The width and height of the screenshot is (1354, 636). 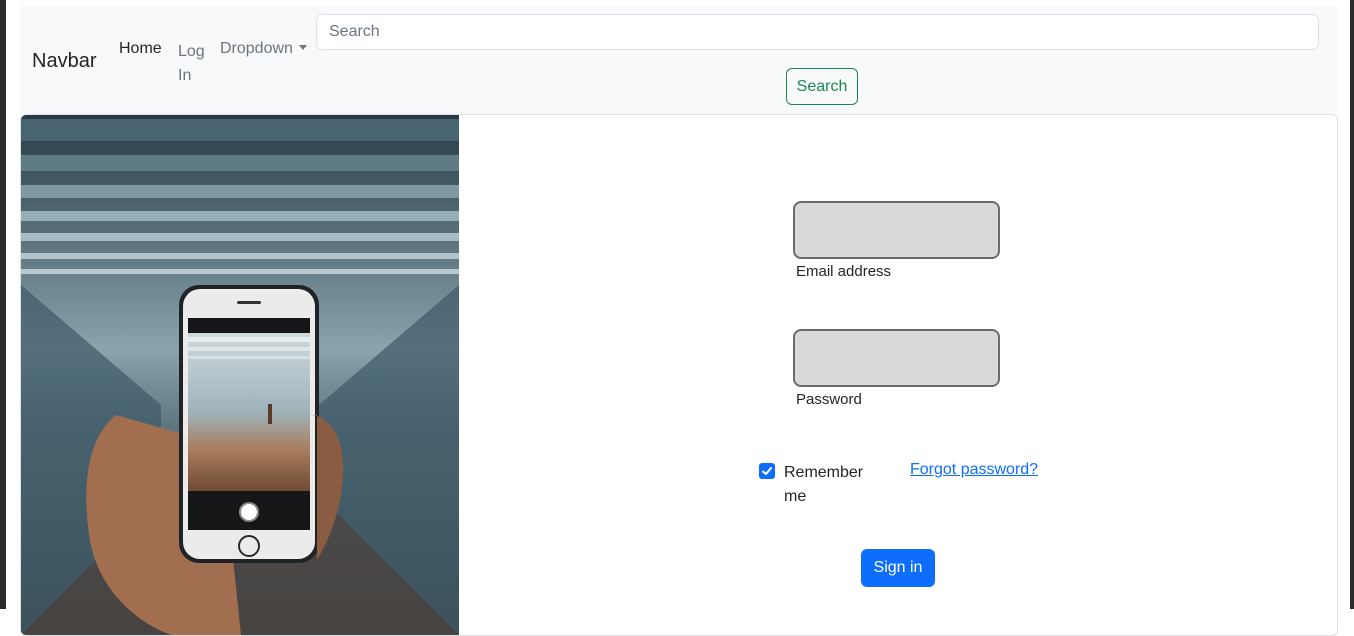 I want to click on remember-me-label: Remember me, so click(x=829, y=485).